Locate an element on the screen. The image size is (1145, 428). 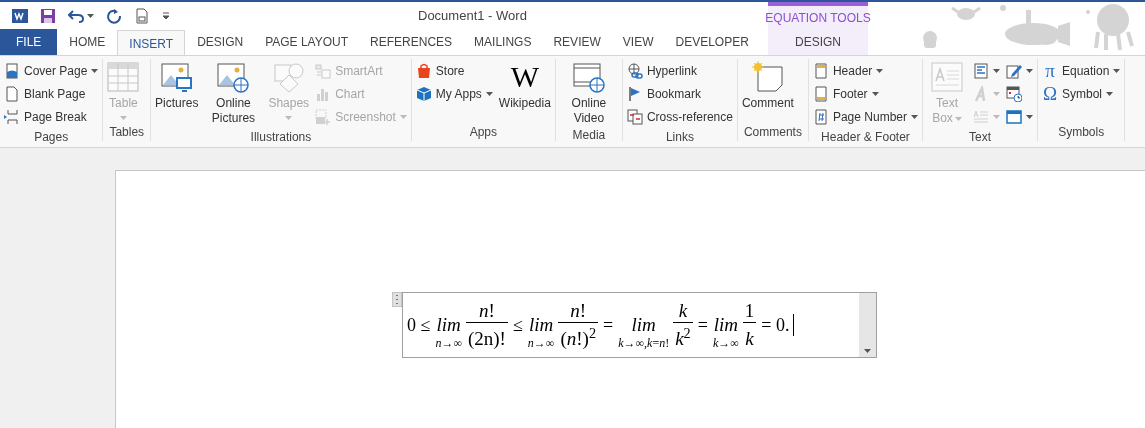
ribbon-button: Page Break is located at coordinates (51, 116).